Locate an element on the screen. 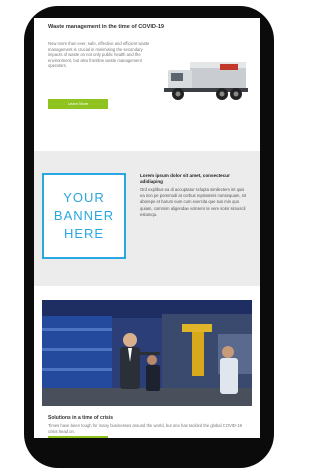 The width and height of the screenshot is (320, 468). read-more-button is located at coordinates (78, 437).